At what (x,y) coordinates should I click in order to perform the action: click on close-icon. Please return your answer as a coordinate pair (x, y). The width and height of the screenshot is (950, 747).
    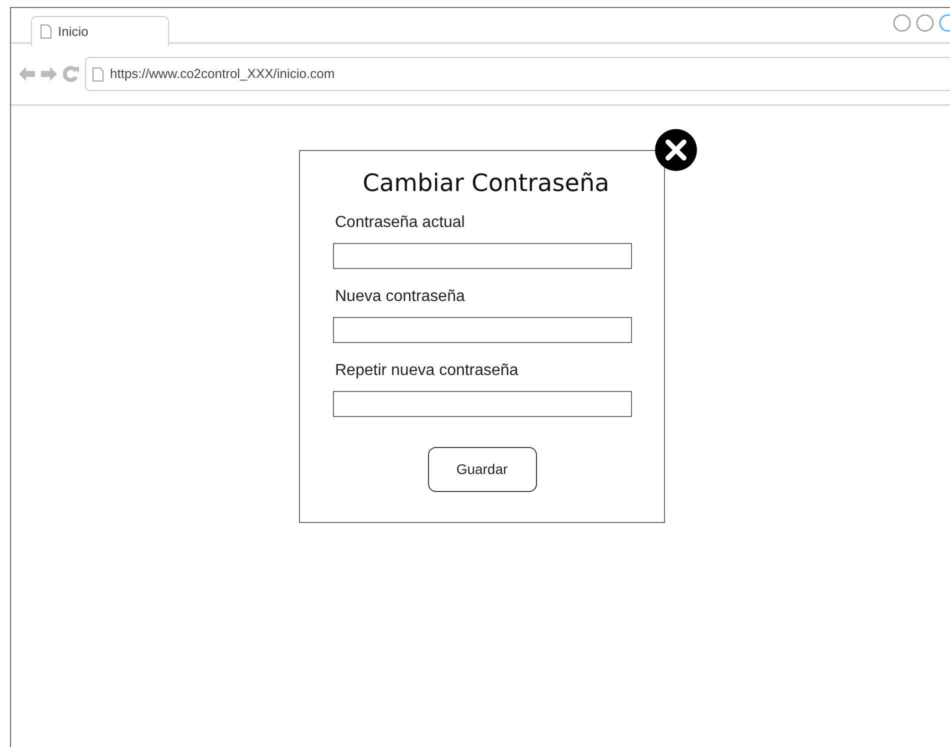
    Looking at the image, I should click on (676, 150).